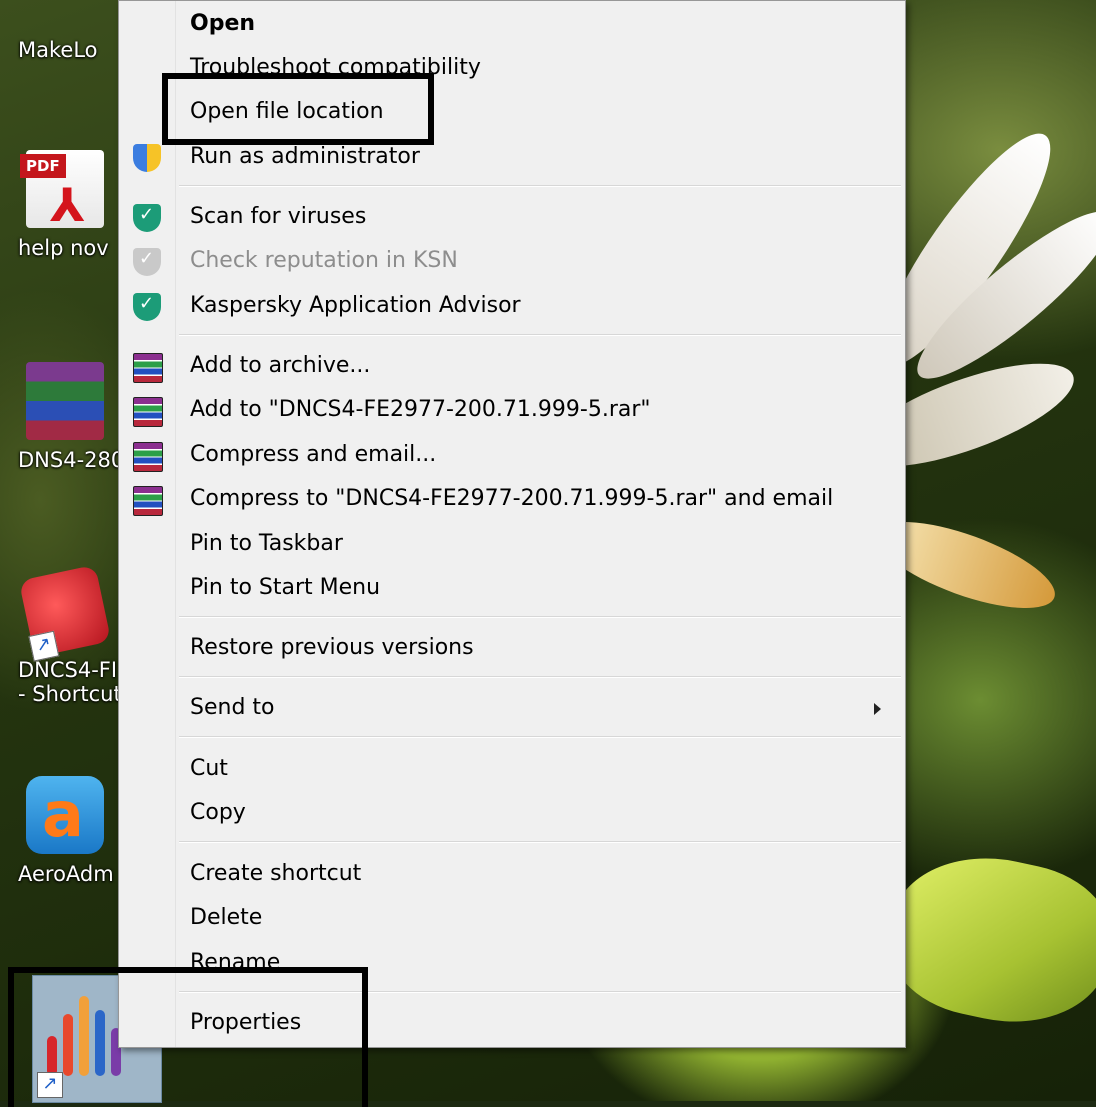  I want to click on dice-app-icon: ↗, so click(65, 613).